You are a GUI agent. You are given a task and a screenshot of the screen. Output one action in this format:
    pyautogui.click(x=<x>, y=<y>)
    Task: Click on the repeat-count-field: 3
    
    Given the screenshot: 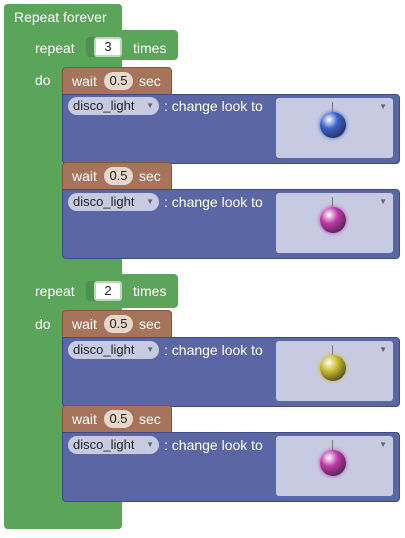 What is the action you would take?
    pyautogui.click(x=108, y=47)
    